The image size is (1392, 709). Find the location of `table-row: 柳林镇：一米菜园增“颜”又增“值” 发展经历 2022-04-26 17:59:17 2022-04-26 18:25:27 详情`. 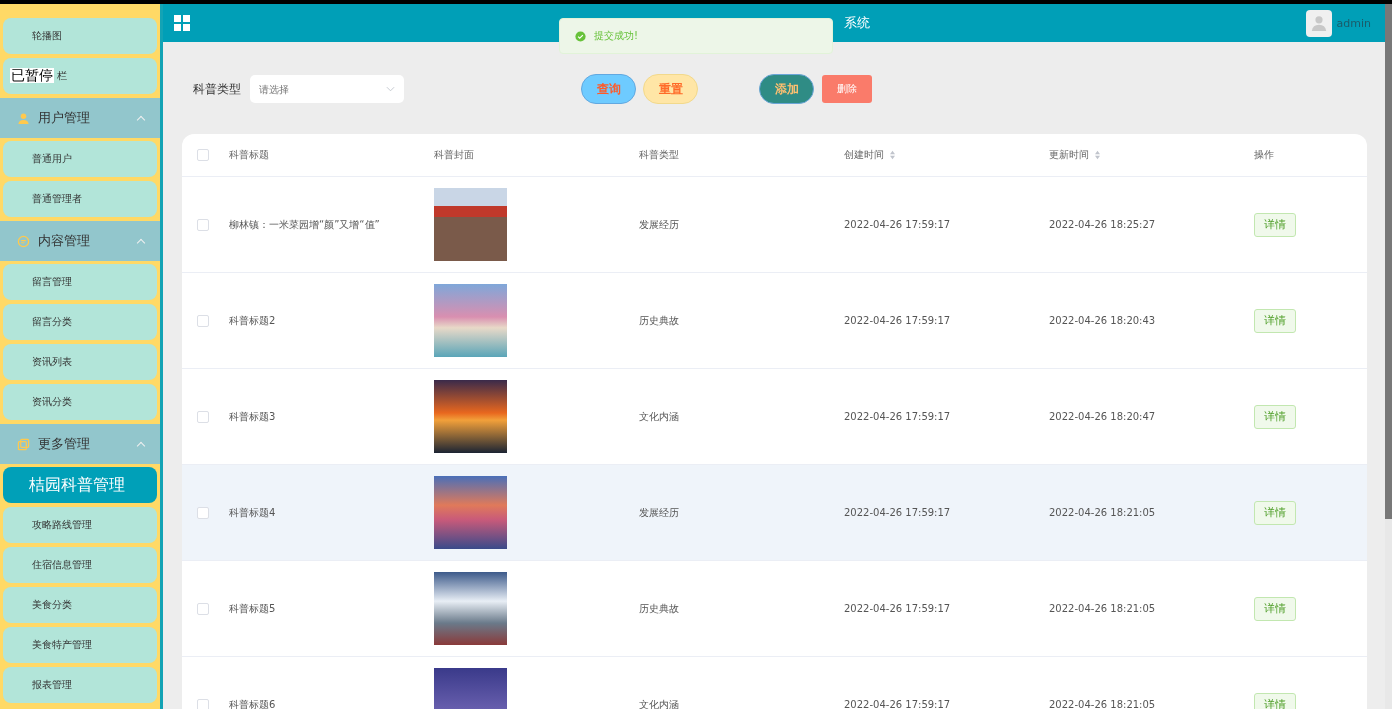

table-row: 柳林镇：一米菜园增“颜”又增“值” 发展经历 2022-04-26 17:59:17 2022-04-26 18:25:27 详情 is located at coordinates (774, 225).